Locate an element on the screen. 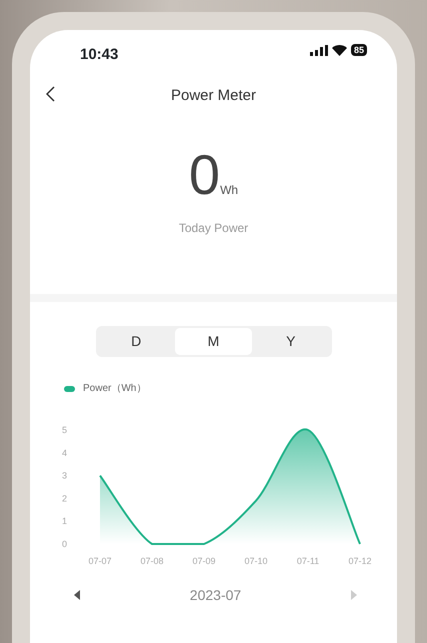 This screenshot has width=427, height=643. period-tab: M is located at coordinates (213, 341).